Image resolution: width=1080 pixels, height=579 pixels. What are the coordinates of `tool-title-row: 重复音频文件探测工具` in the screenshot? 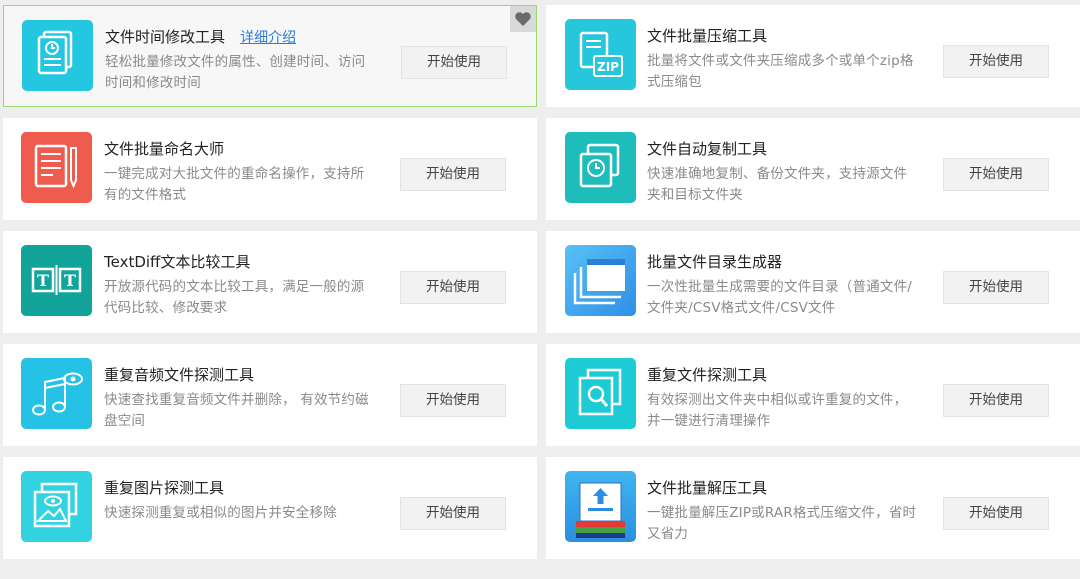 It's located at (179, 374).